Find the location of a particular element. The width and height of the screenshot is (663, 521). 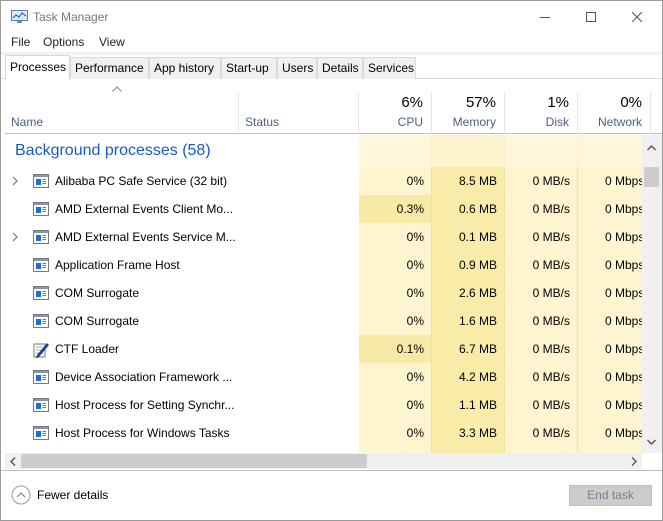

tab-start-up: Start-up is located at coordinates (249, 68).